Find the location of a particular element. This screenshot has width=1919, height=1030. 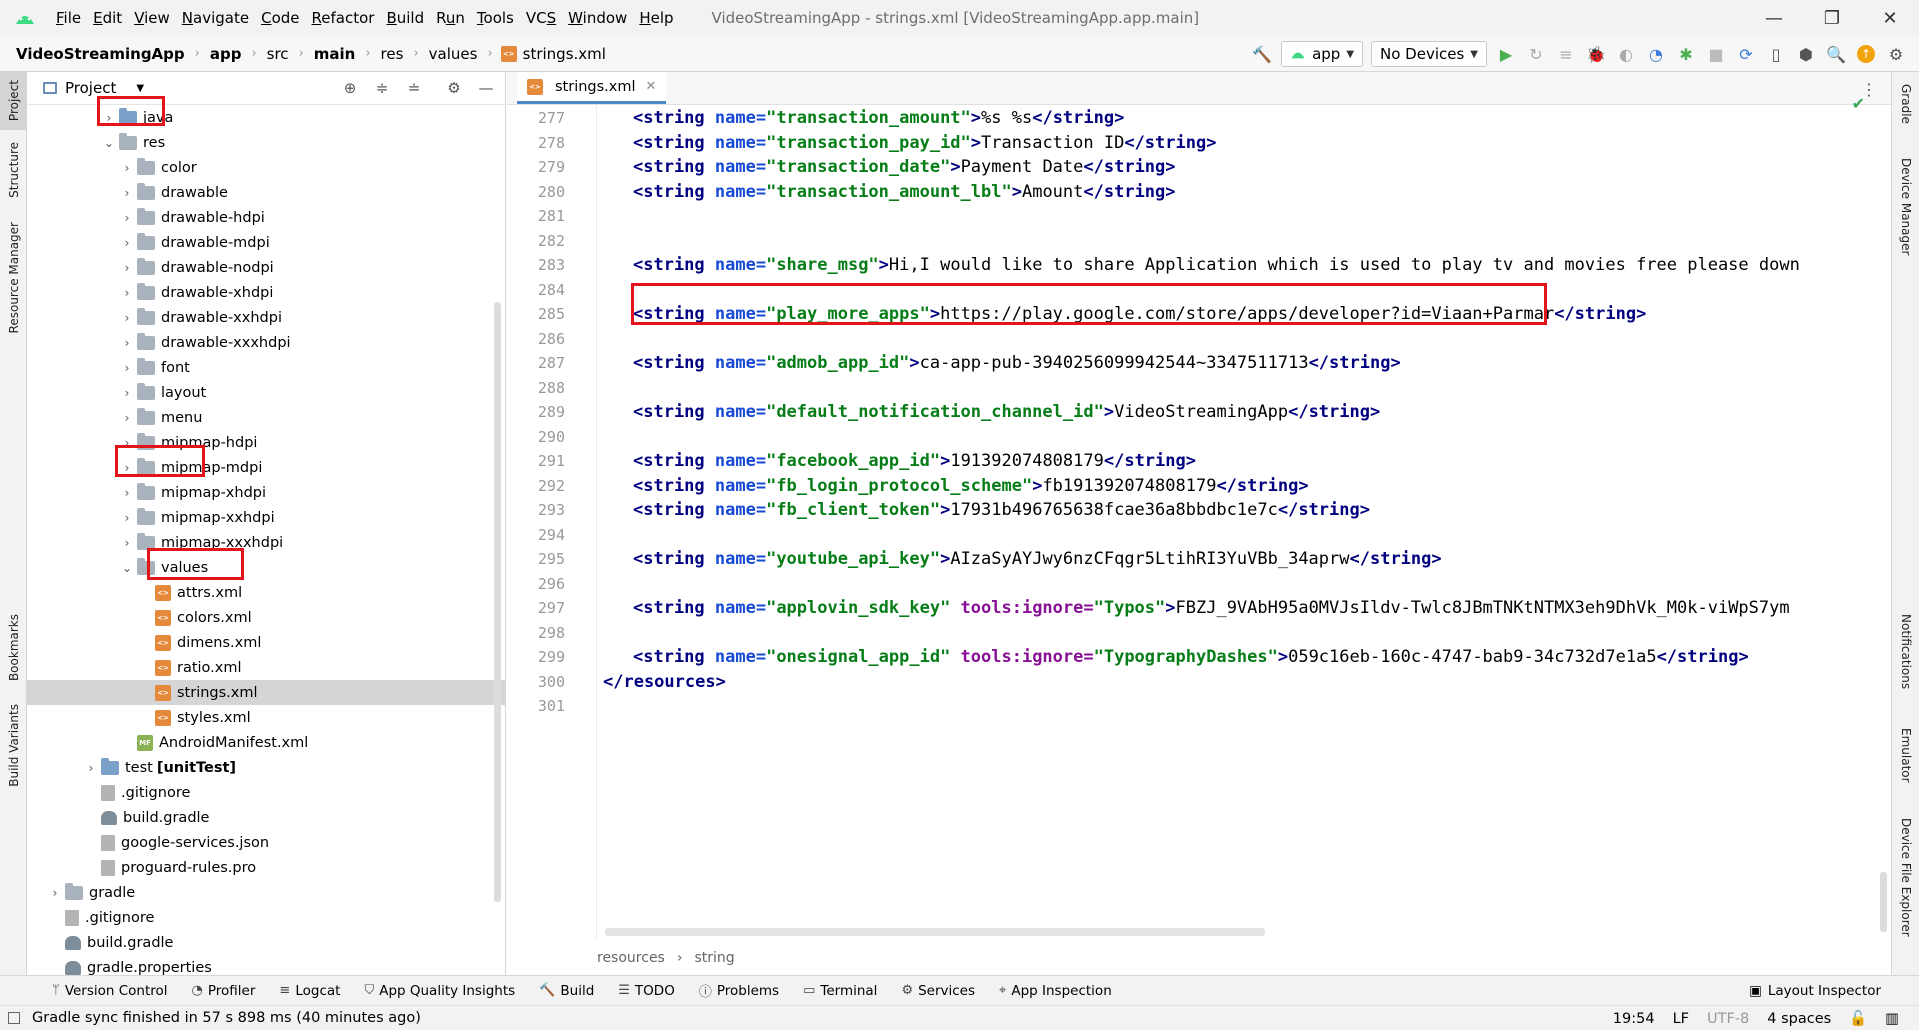

breadcrumb-item: res is located at coordinates (392, 54).